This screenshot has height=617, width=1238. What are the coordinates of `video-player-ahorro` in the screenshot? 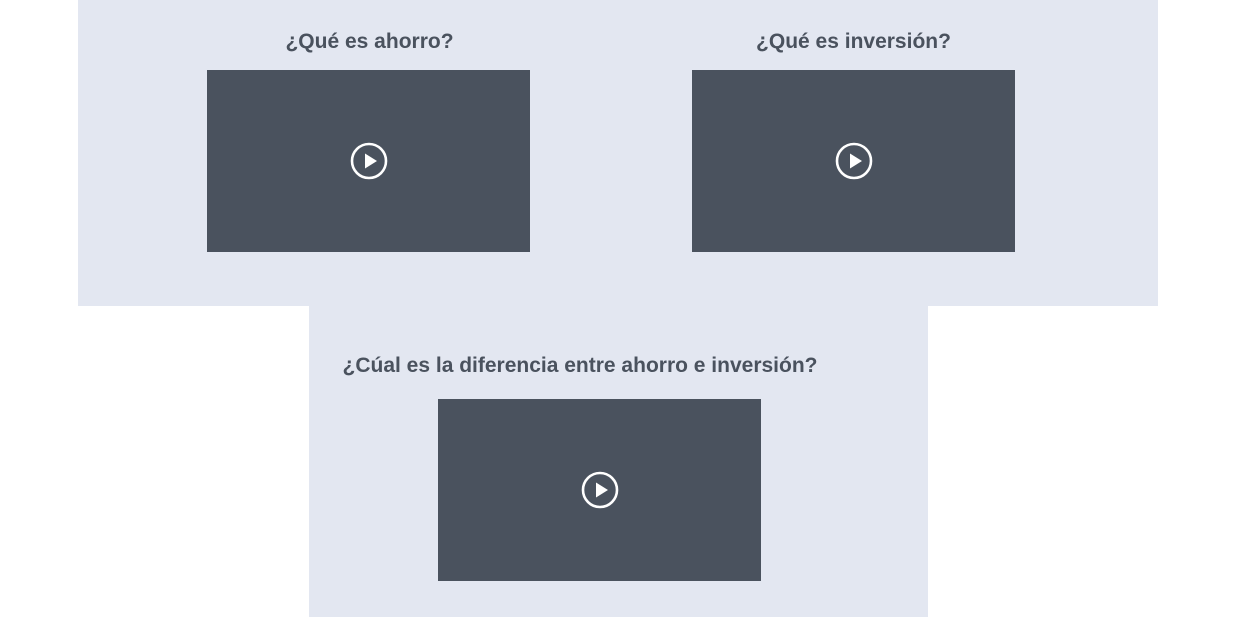 It's located at (368, 161).